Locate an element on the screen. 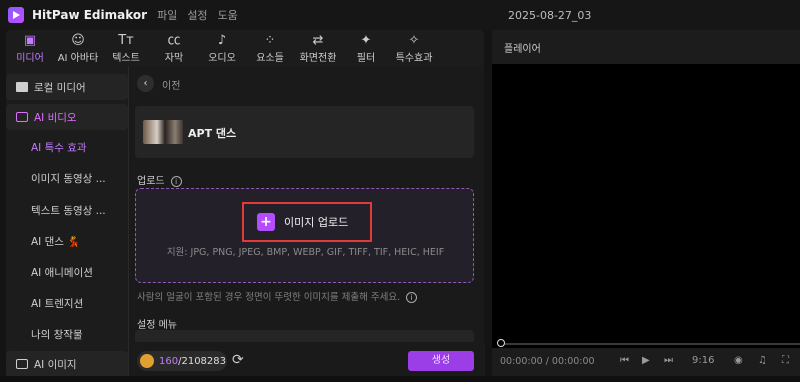  sidebar-item-label: 로컬 미디어 is located at coordinates (60, 87).